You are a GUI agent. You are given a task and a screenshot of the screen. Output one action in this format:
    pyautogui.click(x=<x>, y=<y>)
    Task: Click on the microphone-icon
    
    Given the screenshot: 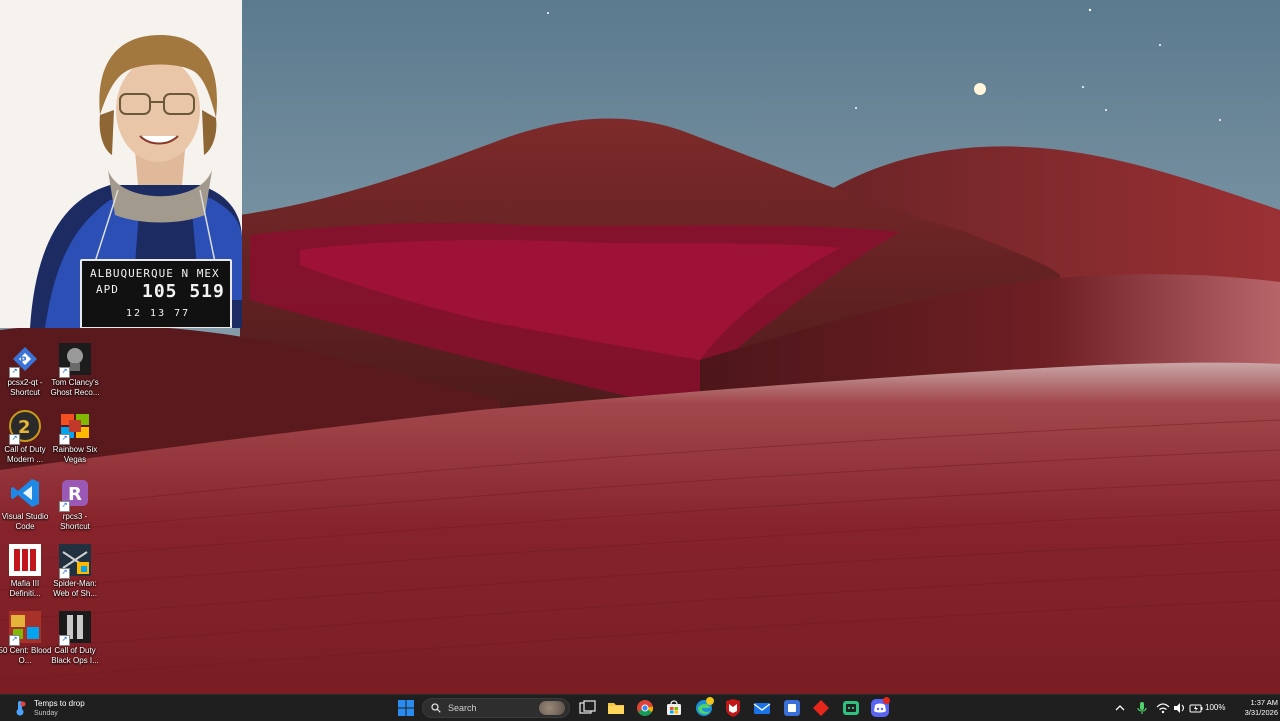 What is the action you would take?
    pyautogui.click(x=1142, y=708)
    